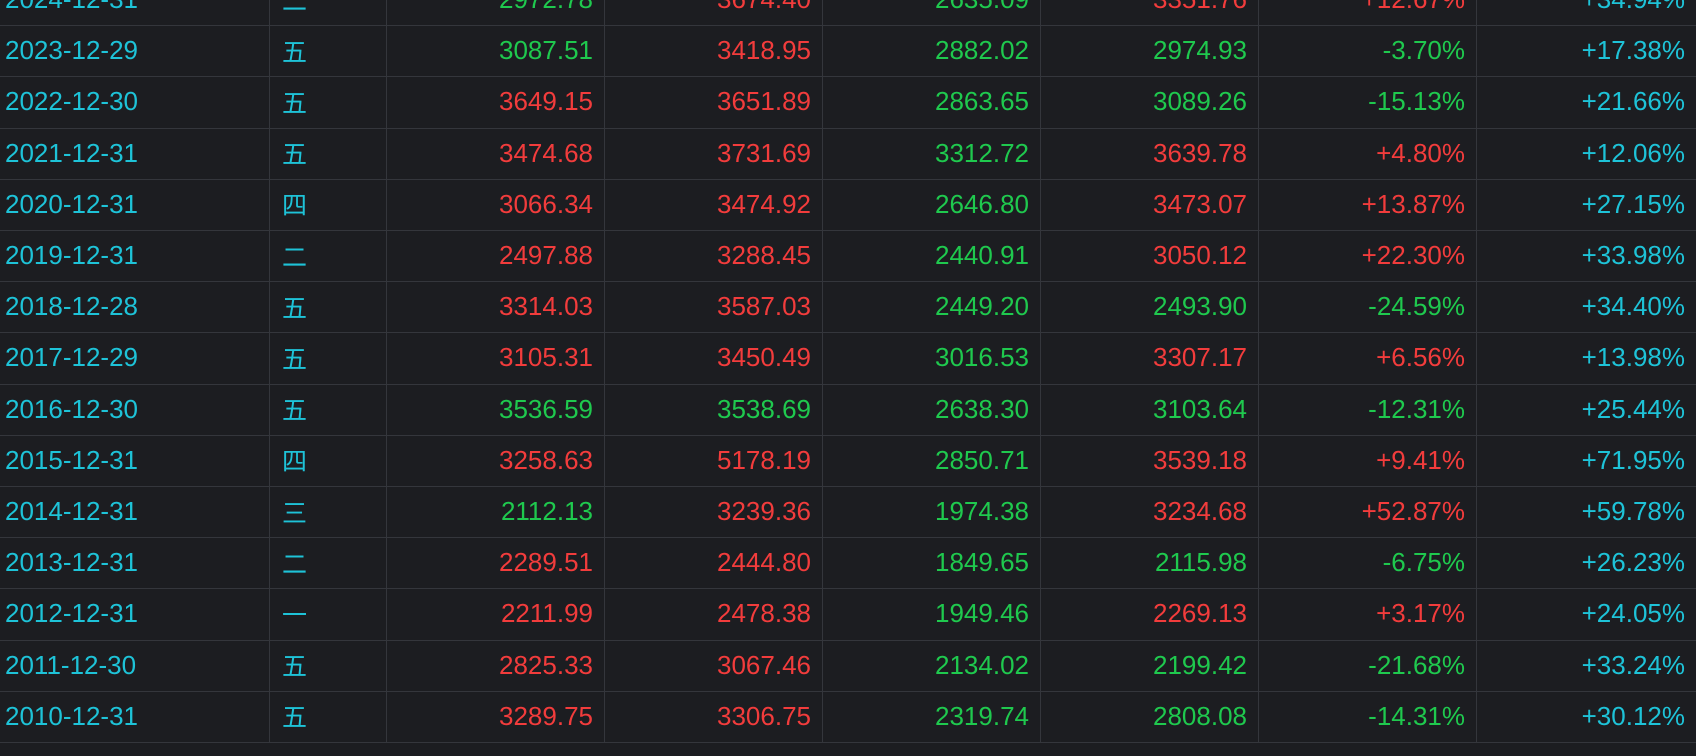  What do you see at coordinates (135, 153) in the screenshot?
I see `date-cell: 2021-12-31` at bounding box center [135, 153].